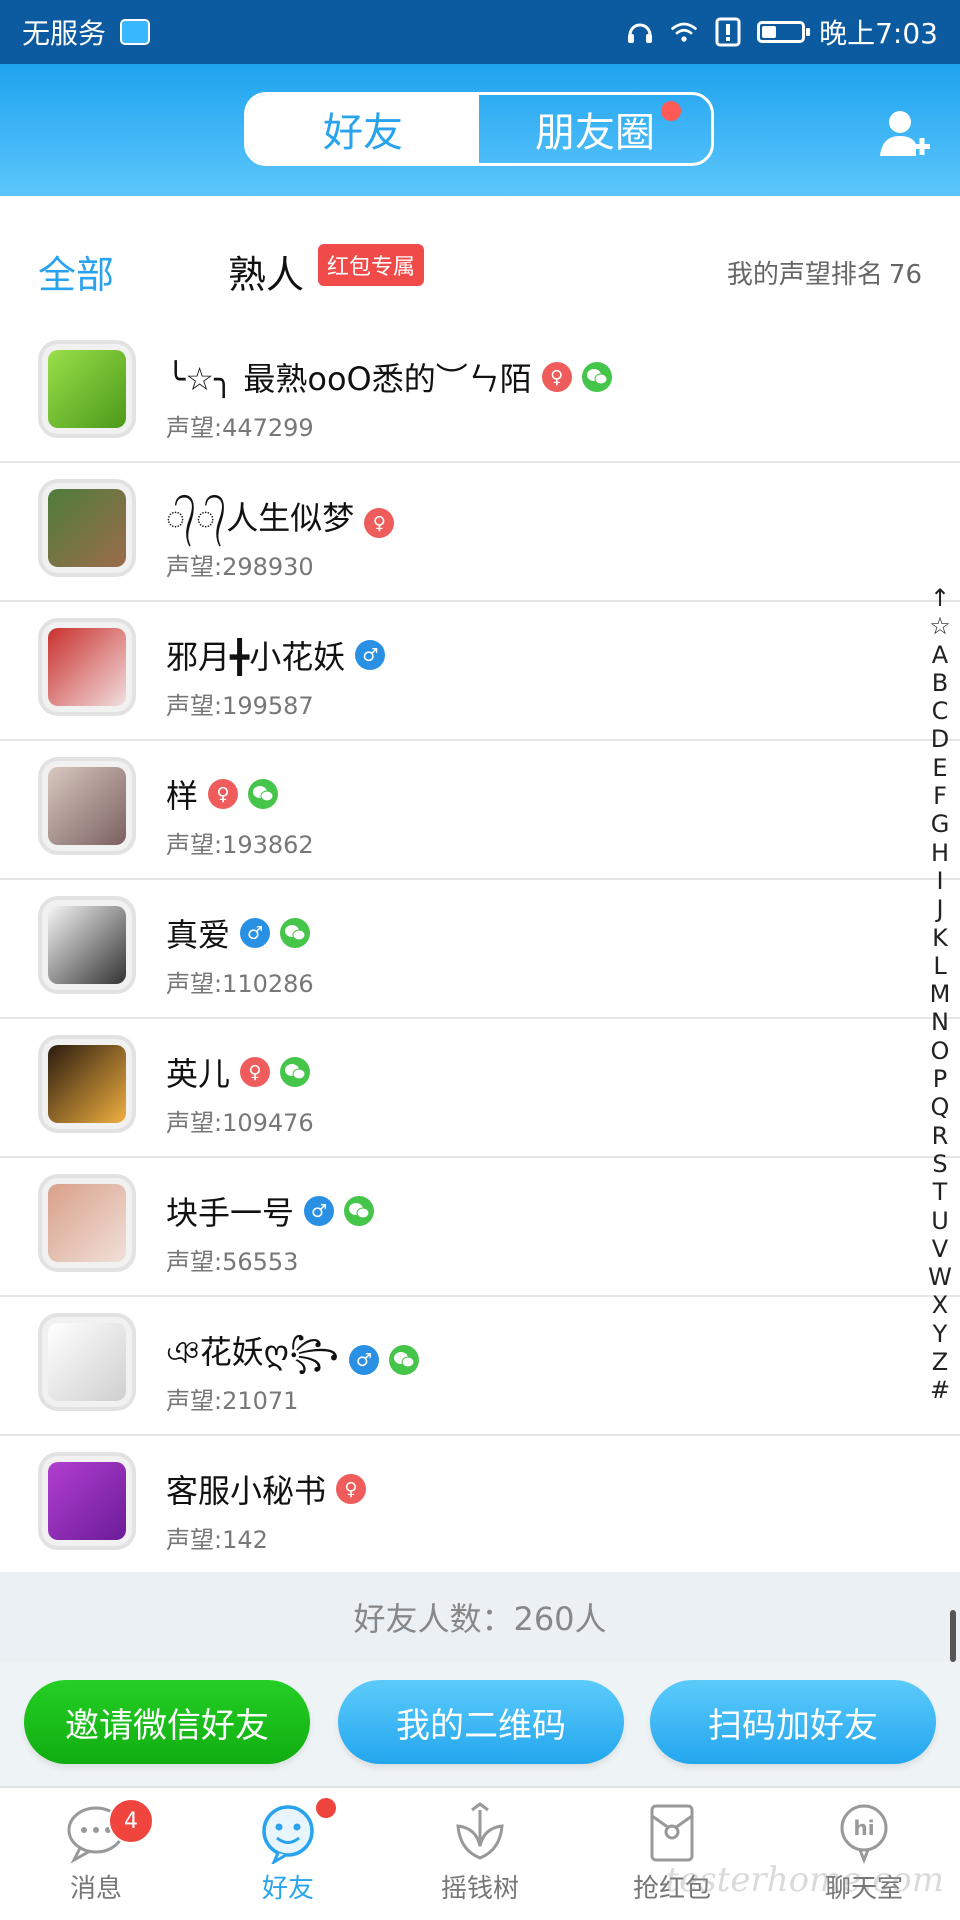  Describe the element at coordinates (349, 379) in the screenshot. I see `friend-name: ╰☆╮ 最熟ooO悉的︶ㄣ陌` at that location.